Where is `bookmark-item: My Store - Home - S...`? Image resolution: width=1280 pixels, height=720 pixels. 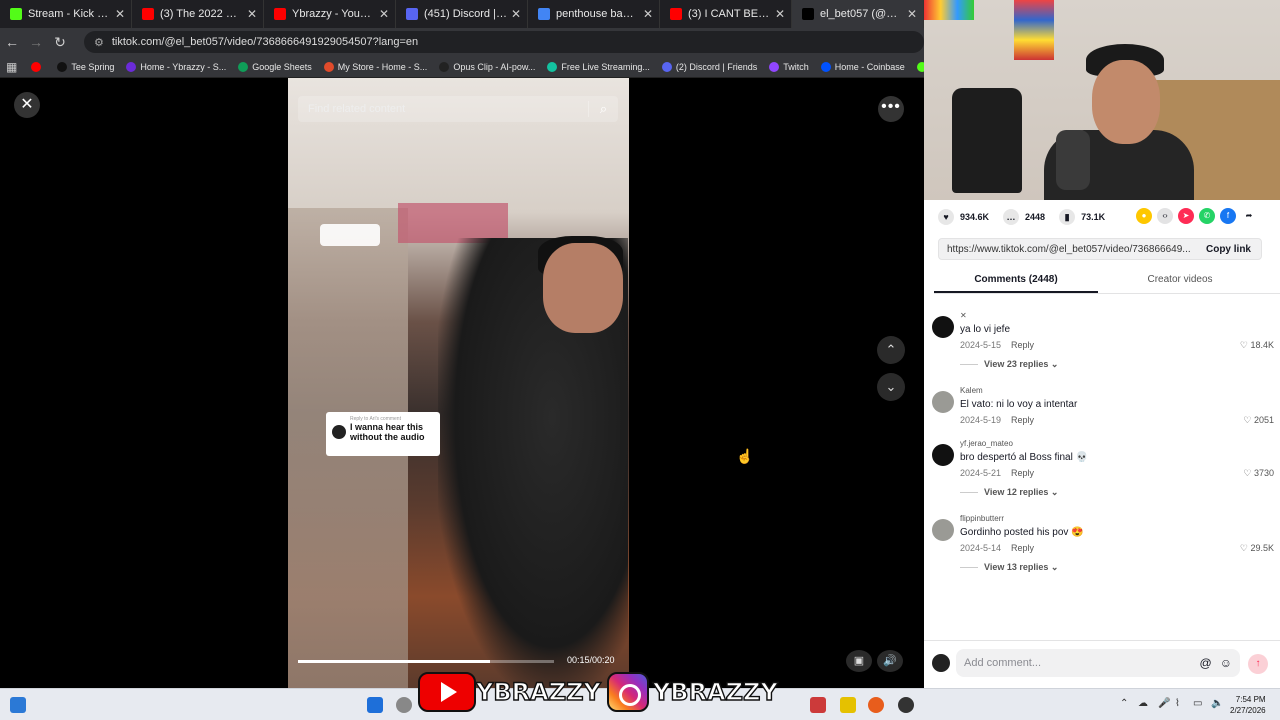 bookmark-item: My Store - Home - S... is located at coordinates (375, 66).